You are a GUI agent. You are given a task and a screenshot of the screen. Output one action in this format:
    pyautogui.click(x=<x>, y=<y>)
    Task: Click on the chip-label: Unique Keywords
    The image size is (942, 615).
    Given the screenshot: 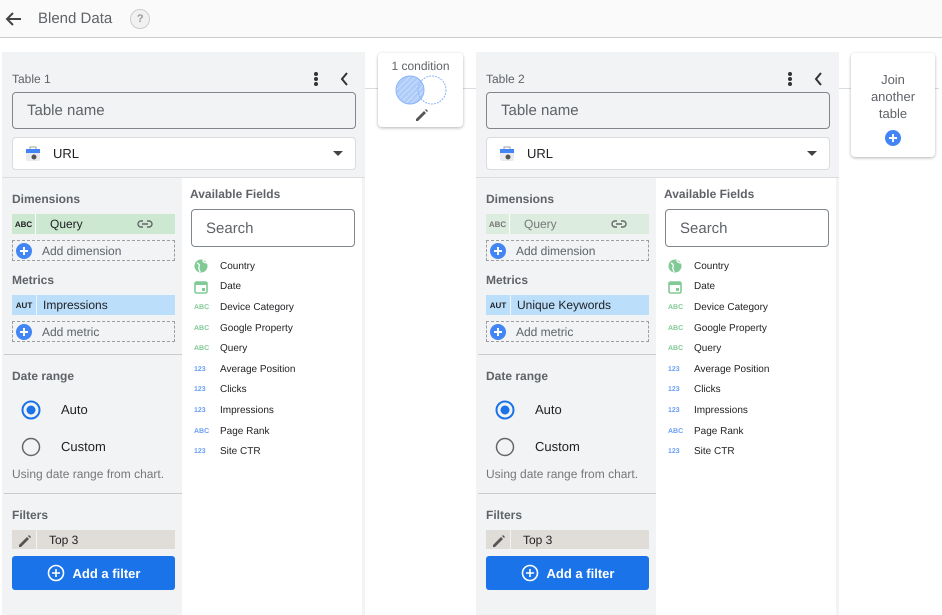 What is the action you would take?
    pyautogui.click(x=580, y=305)
    